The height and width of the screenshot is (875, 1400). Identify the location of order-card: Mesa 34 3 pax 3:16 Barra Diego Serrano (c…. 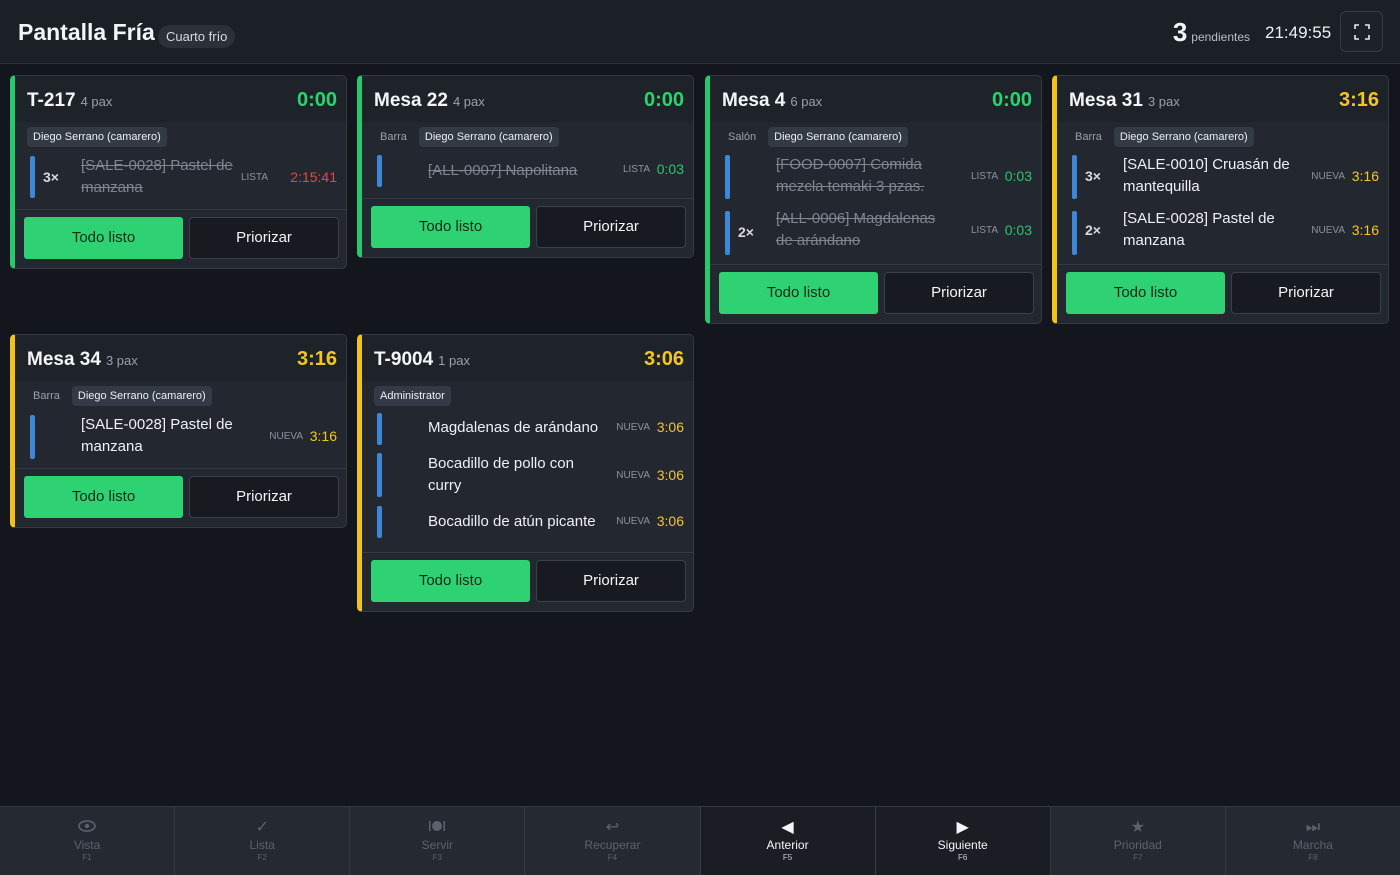
(178, 431).